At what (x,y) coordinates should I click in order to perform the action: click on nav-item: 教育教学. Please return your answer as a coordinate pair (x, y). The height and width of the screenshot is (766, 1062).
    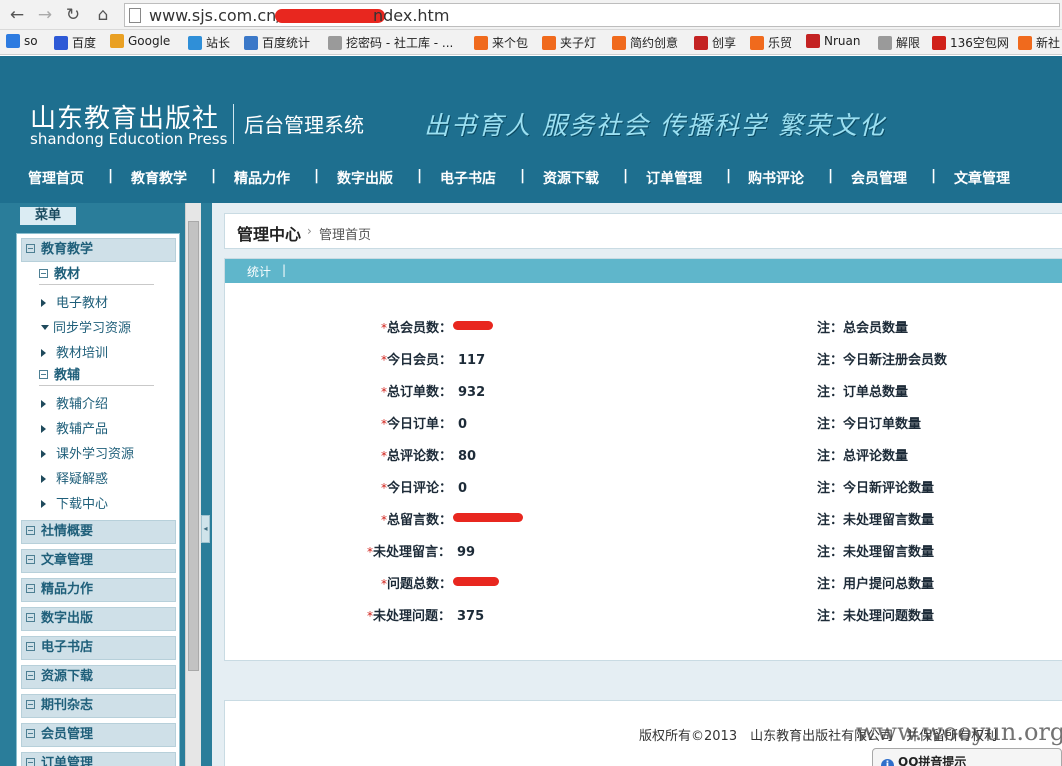
    Looking at the image, I should click on (159, 178).